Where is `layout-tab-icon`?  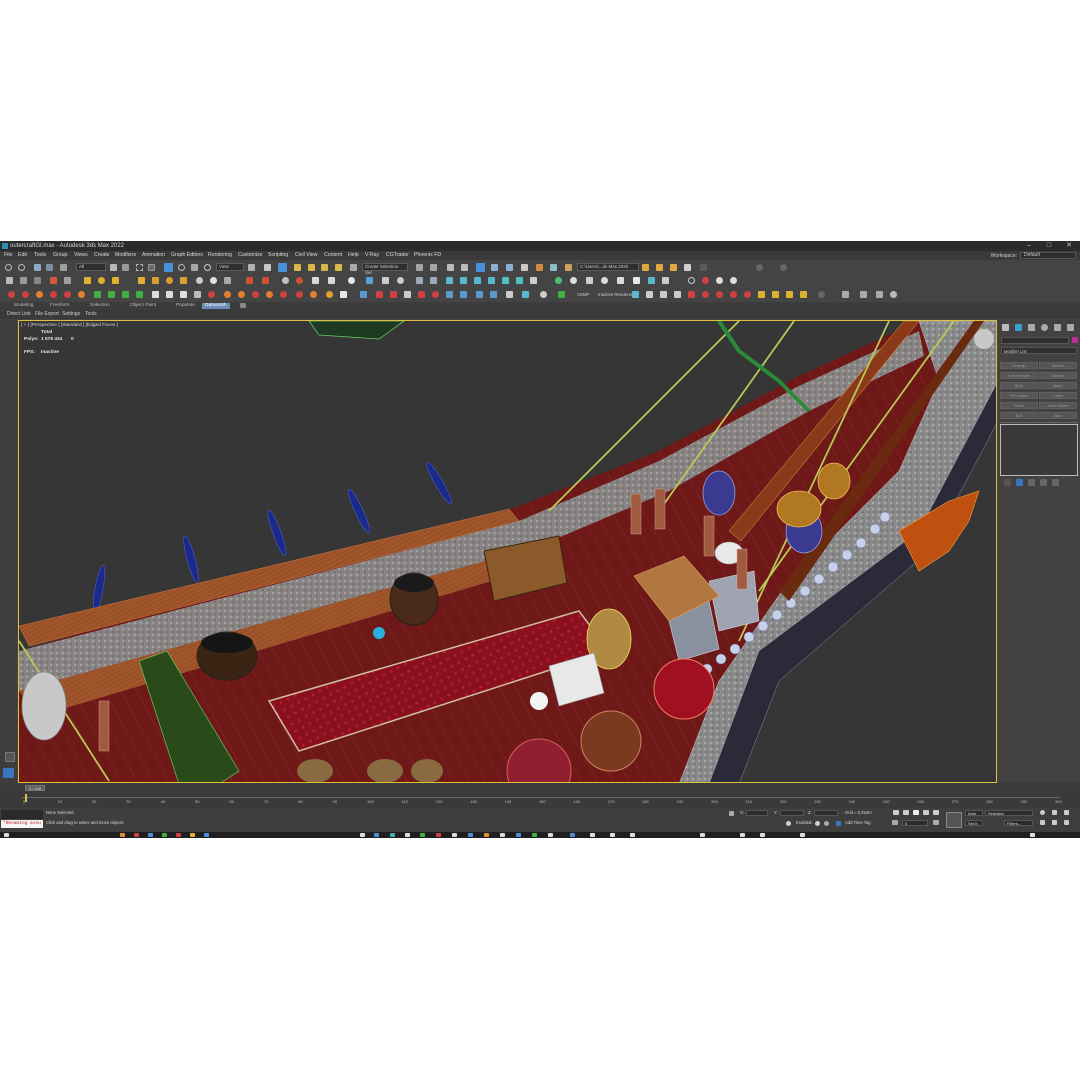 layout-tab-icon is located at coordinates (10, 757).